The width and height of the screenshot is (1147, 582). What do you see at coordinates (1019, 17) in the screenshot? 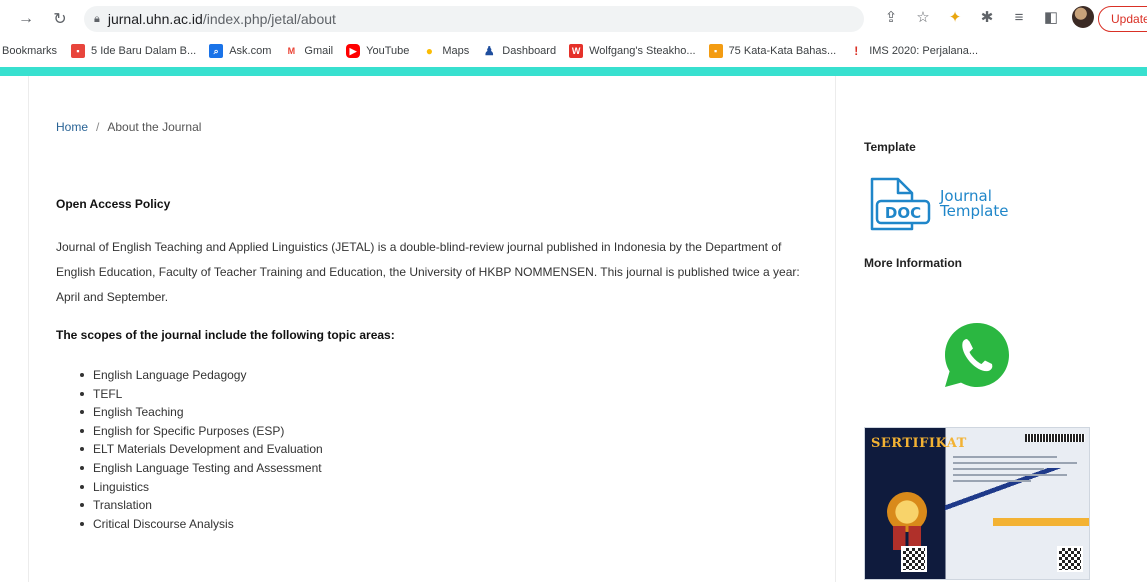
I see `reading-list-icon: ≡` at bounding box center [1019, 17].